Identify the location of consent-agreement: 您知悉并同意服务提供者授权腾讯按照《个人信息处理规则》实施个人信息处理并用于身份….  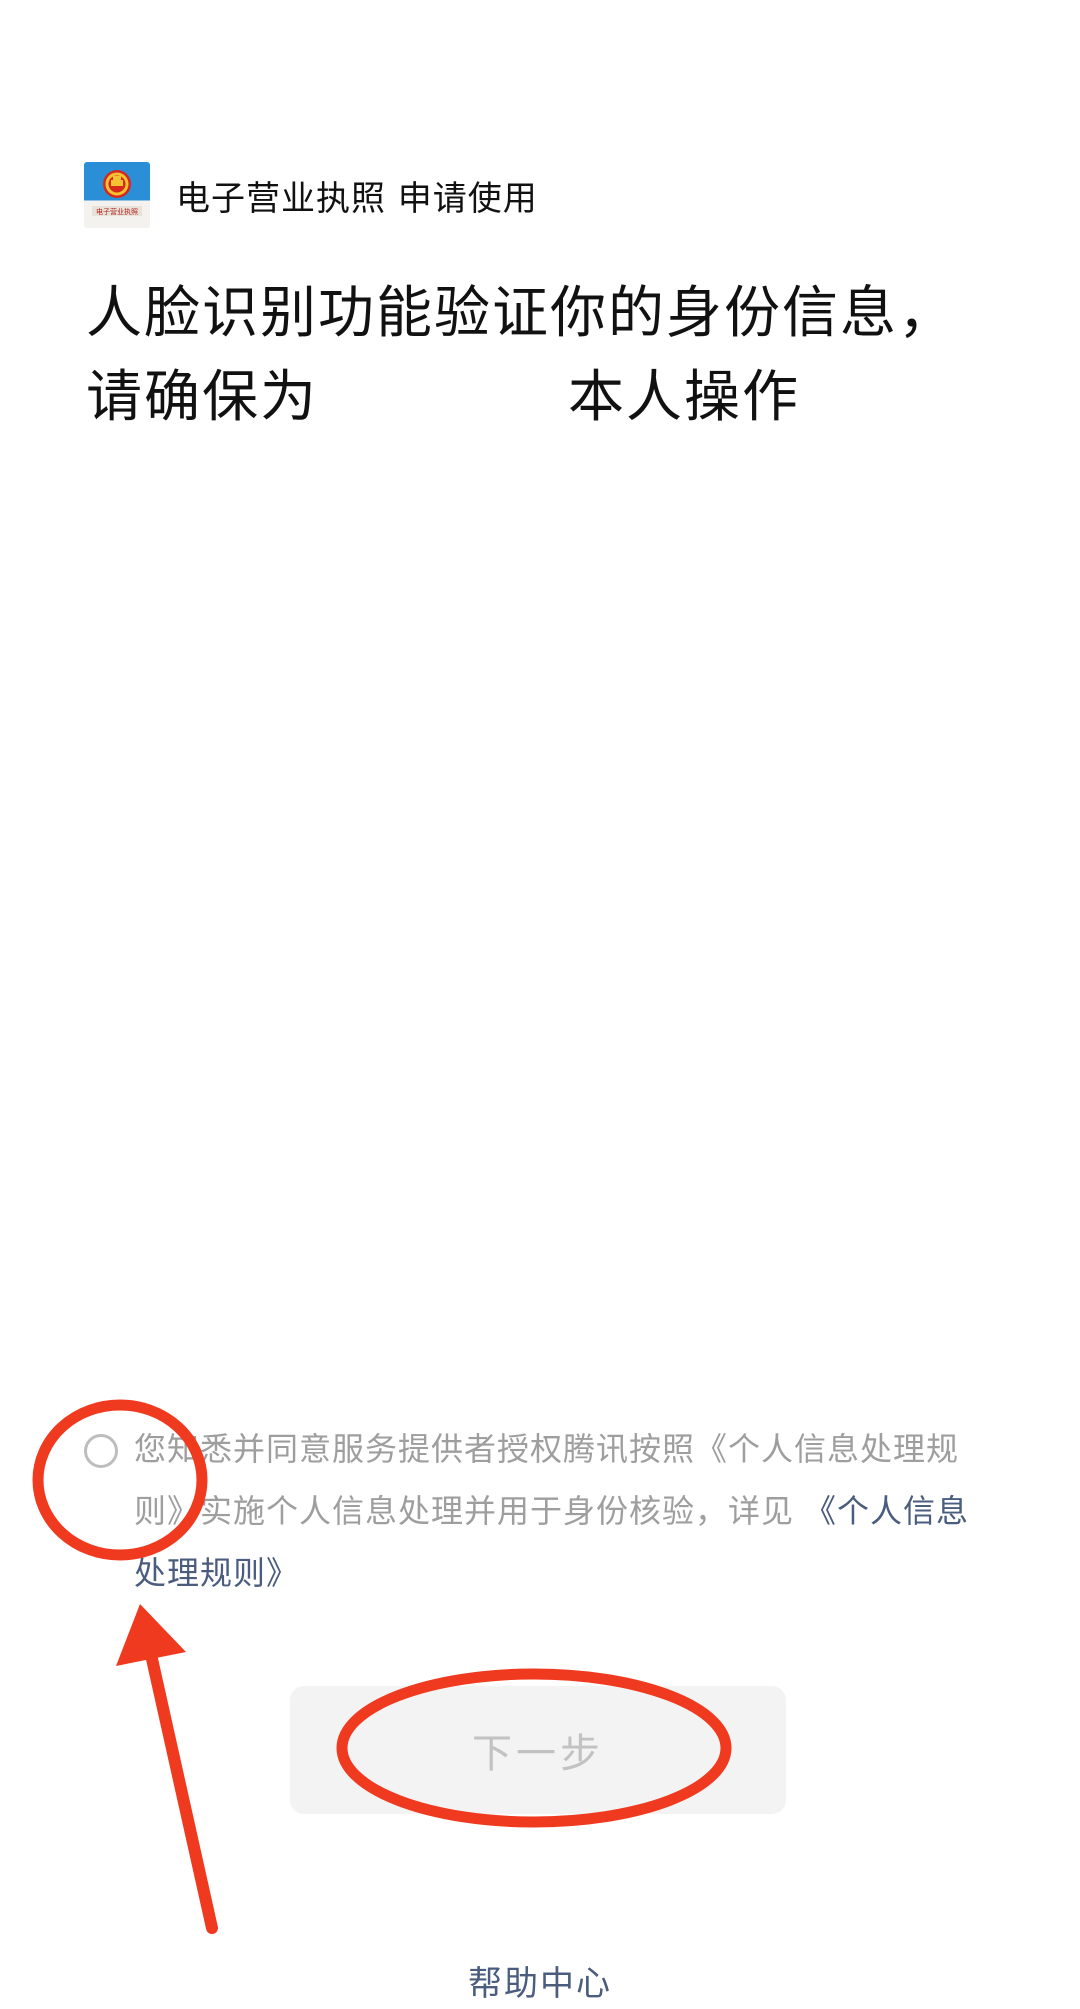
(534, 1511).